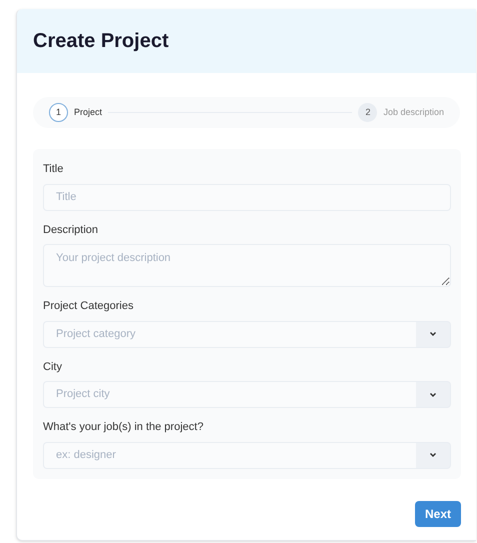 Image resolution: width=477 pixels, height=543 pixels. I want to click on field-label: City, so click(53, 367).